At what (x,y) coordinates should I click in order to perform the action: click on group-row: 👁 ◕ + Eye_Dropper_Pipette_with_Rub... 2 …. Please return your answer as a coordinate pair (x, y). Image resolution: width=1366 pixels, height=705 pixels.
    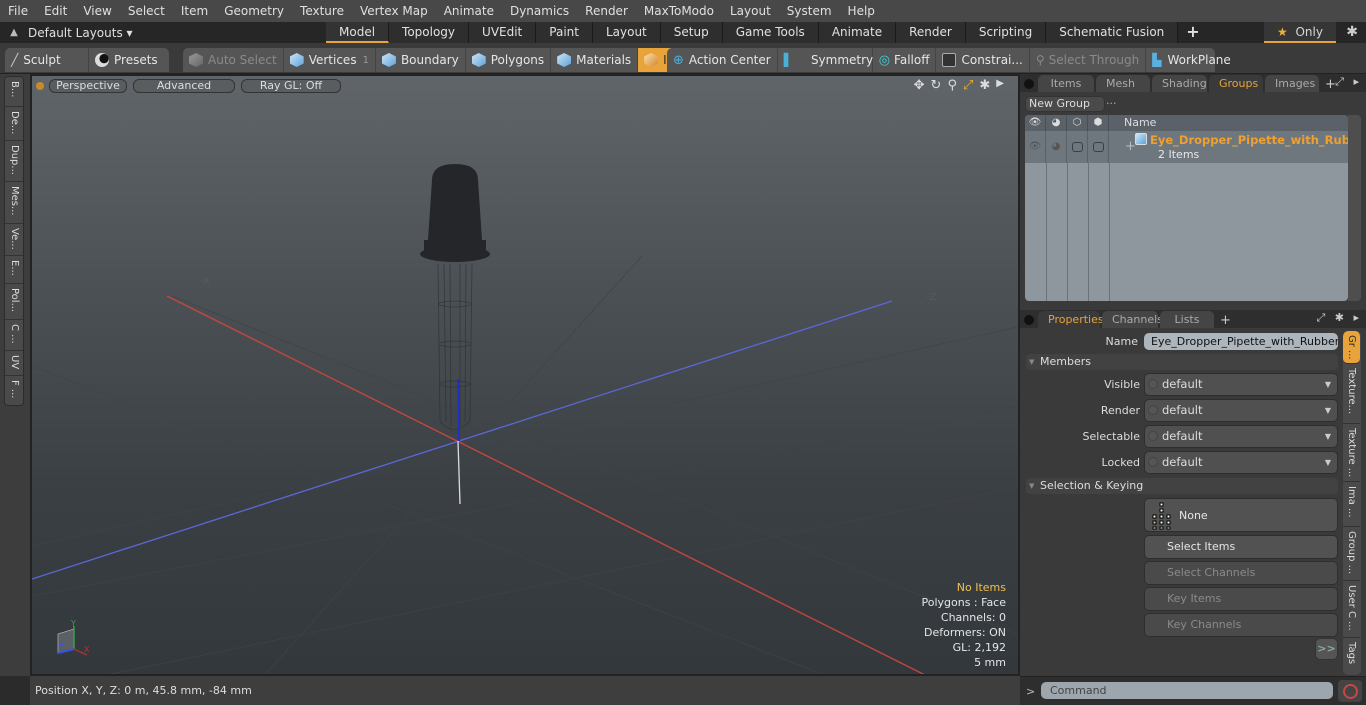
    Looking at the image, I should click on (1186, 147).